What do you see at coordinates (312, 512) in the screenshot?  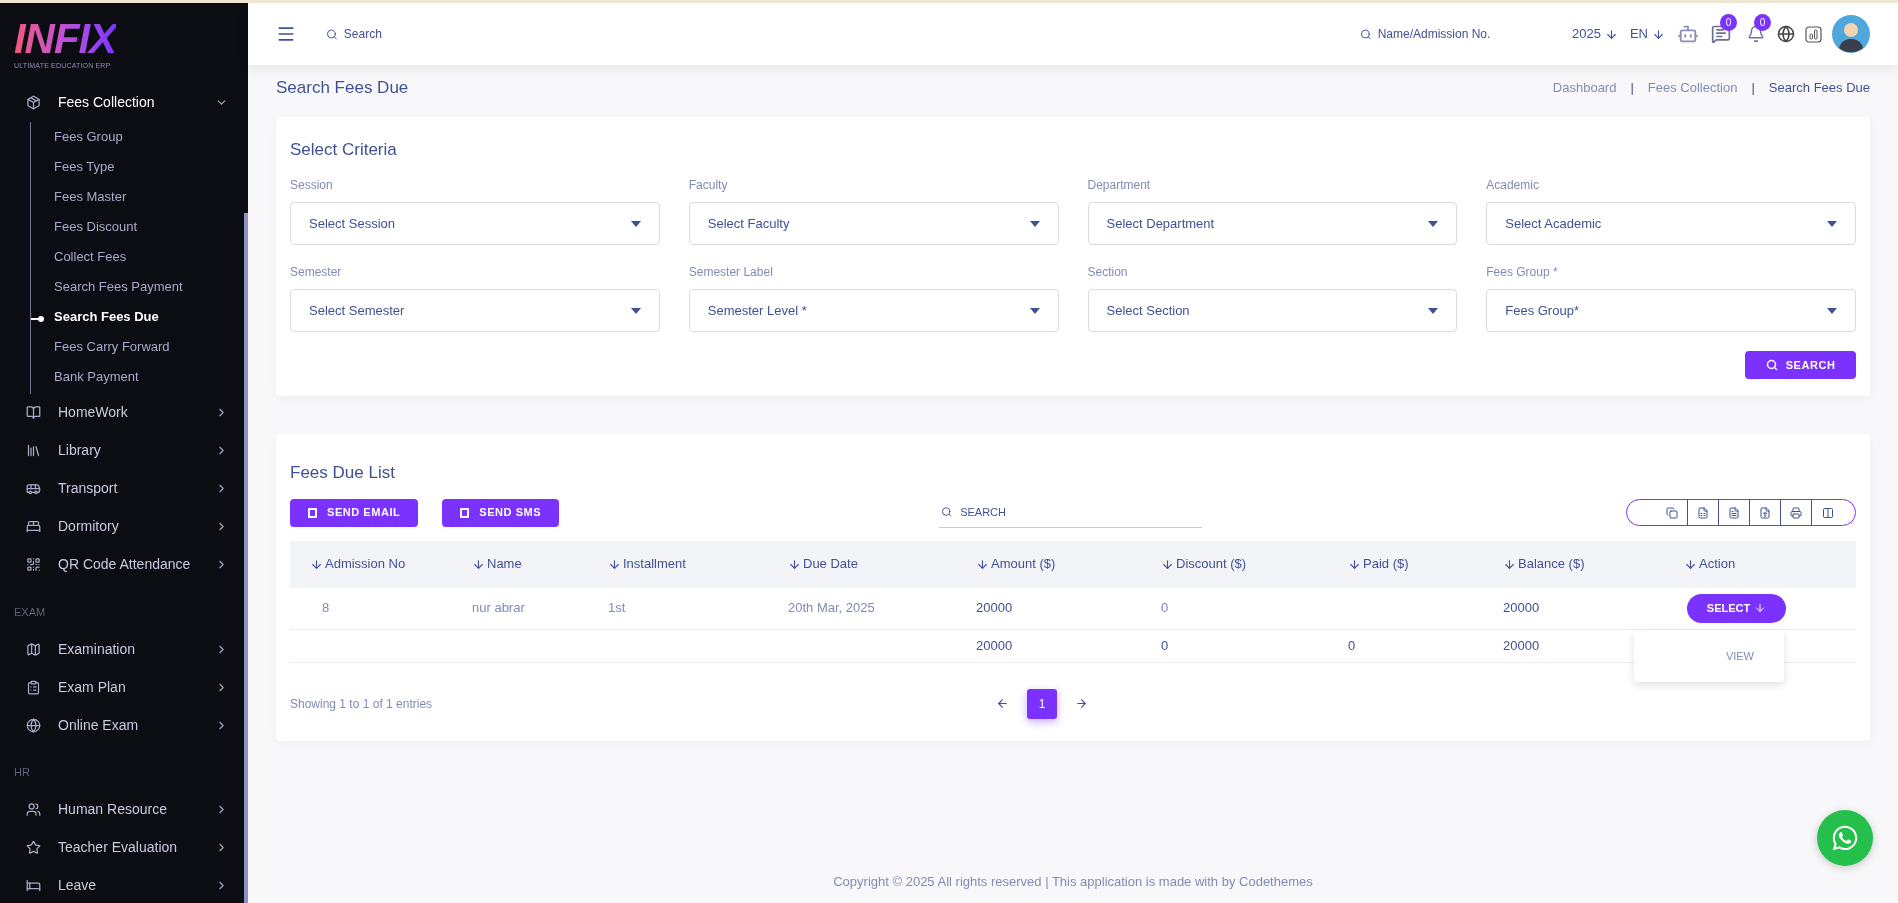 I see `square-icon` at bounding box center [312, 512].